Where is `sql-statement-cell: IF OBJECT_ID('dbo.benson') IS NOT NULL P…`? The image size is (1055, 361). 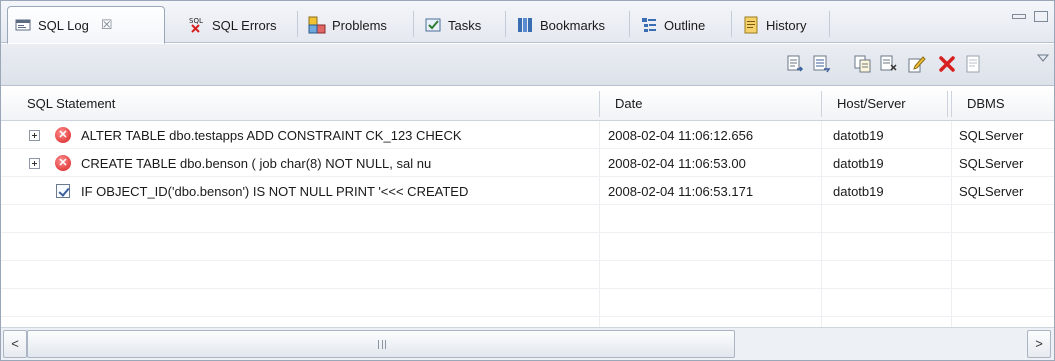 sql-statement-cell: IF OBJECT_ID('dbo.benson') IS NOT NULL P… is located at coordinates (275, 191).